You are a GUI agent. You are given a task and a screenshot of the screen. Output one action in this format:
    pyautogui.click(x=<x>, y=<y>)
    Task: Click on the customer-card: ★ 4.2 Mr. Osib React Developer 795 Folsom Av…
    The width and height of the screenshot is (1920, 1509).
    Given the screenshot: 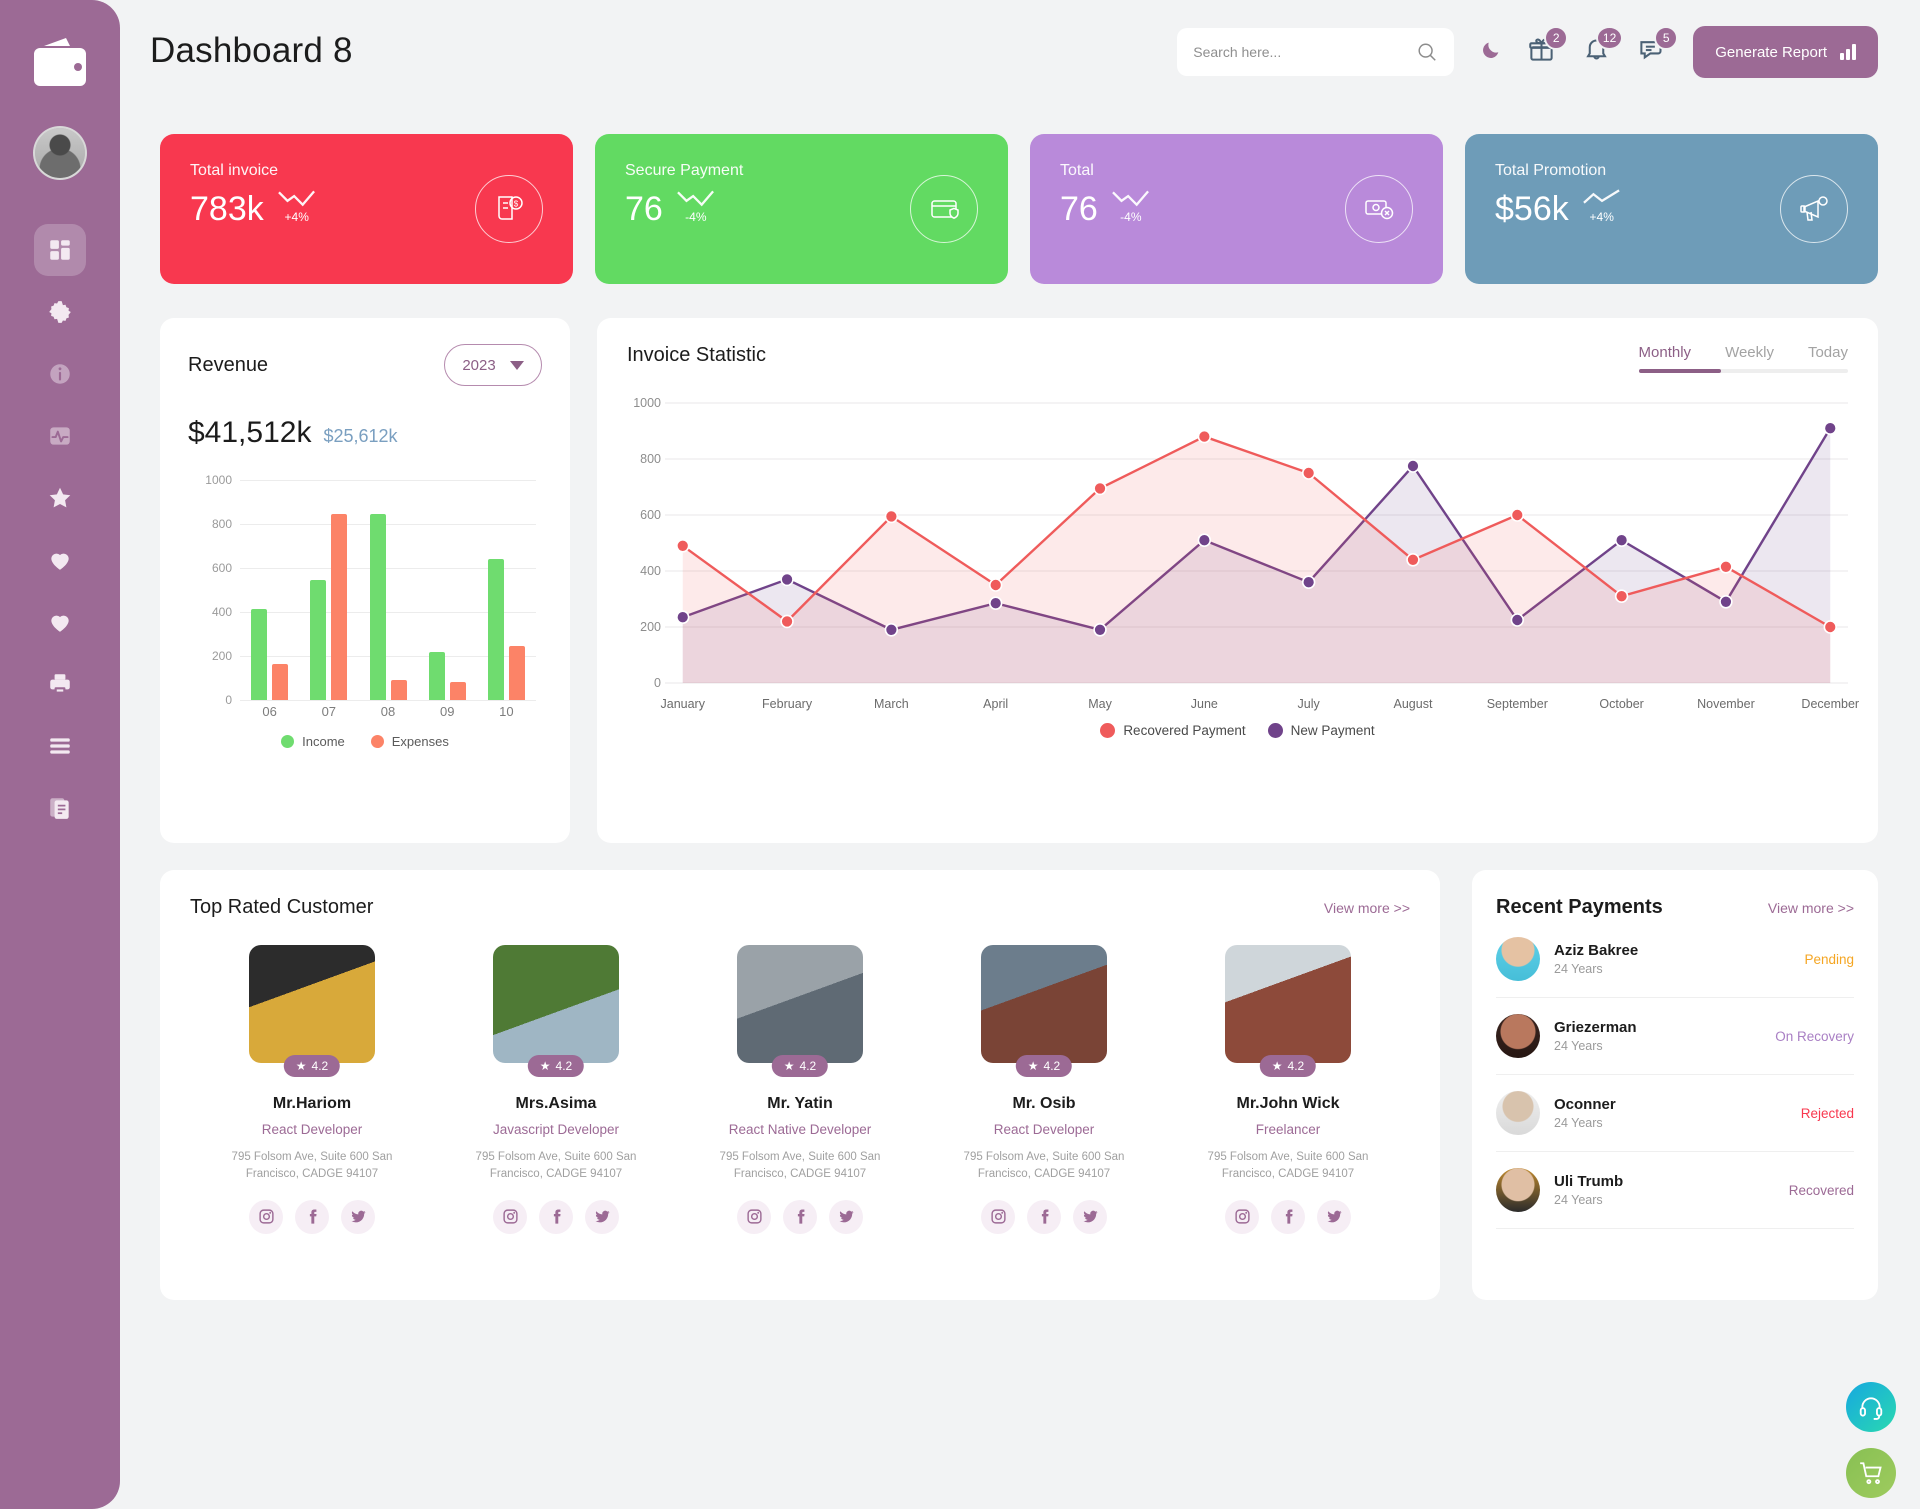 What is the action you would take?
    pyautogui.click(x=1044, y=1089)
    